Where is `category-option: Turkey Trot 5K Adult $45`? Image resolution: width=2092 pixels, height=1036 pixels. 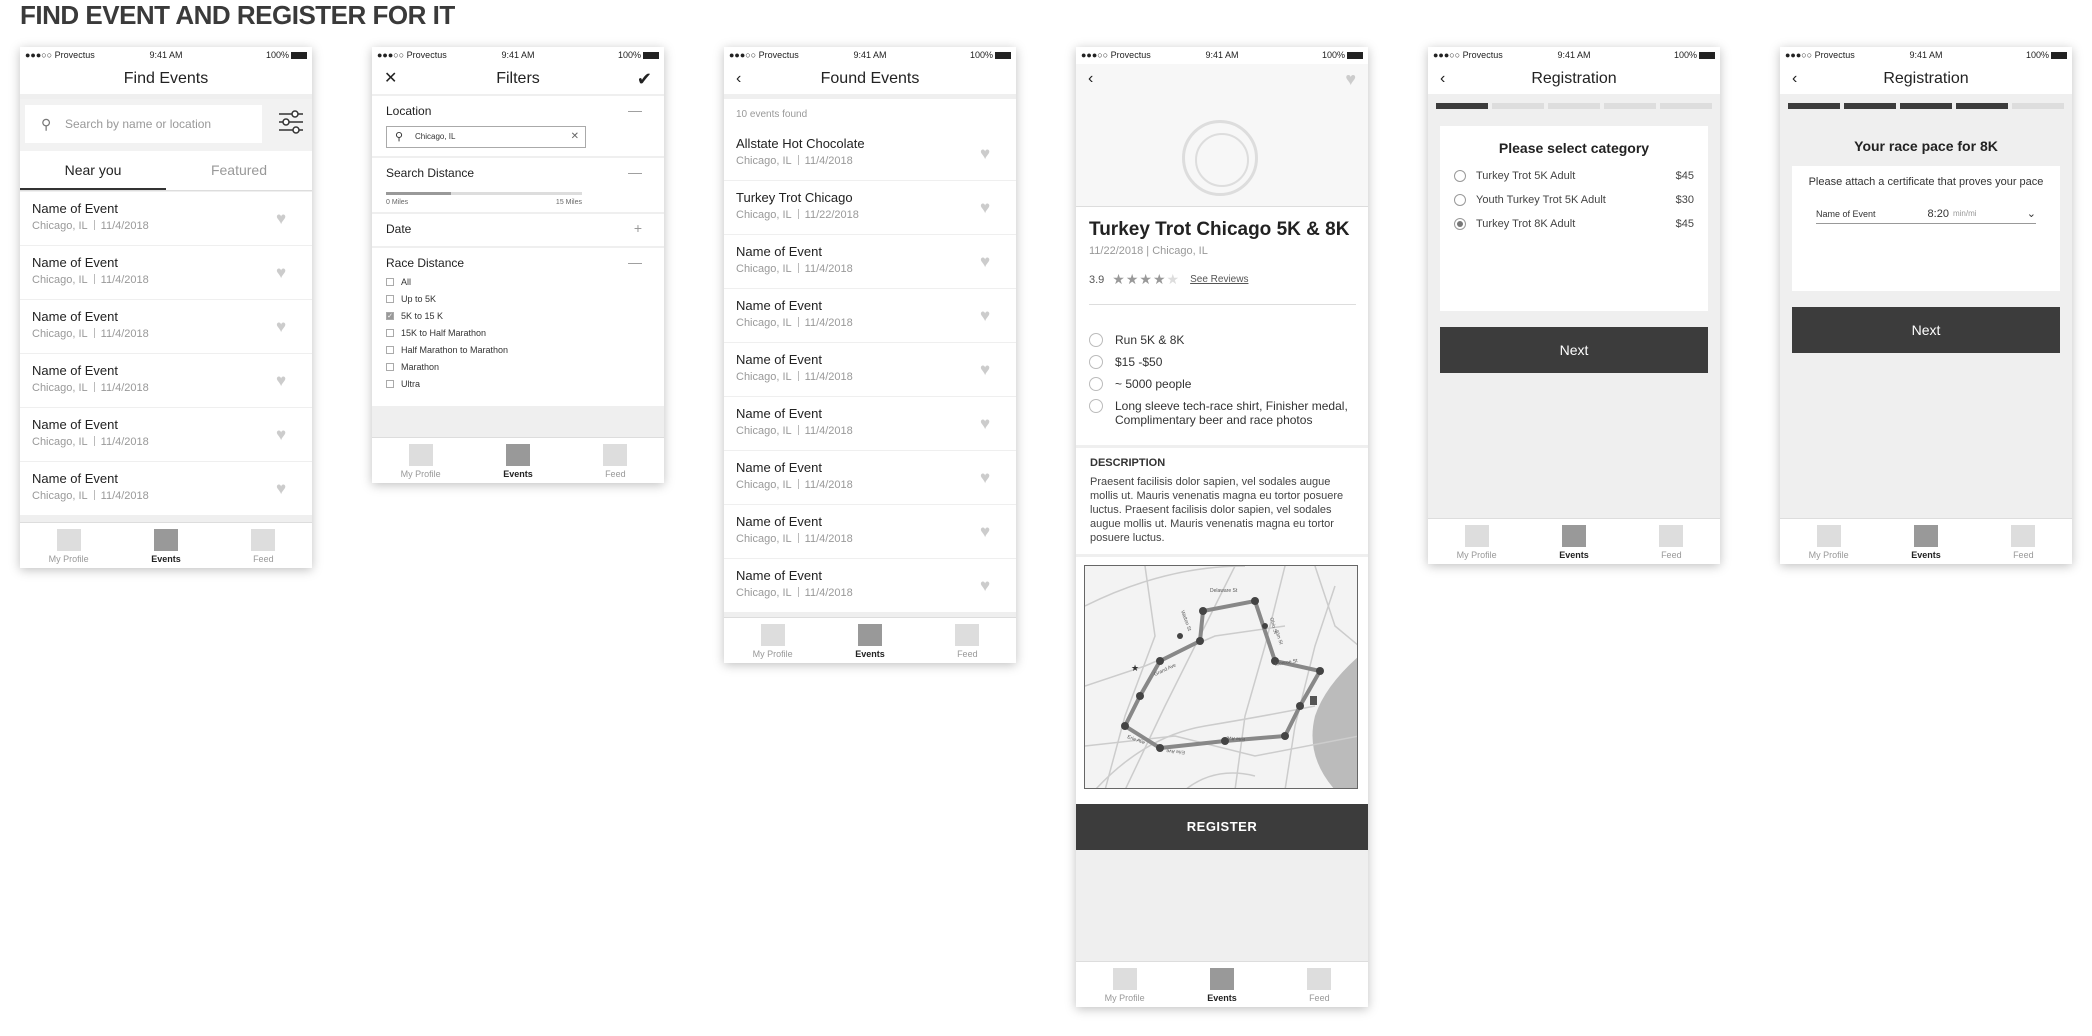 category-option: Turkey Trot 5K Adult $45 is located at coordinates (1574, 176).